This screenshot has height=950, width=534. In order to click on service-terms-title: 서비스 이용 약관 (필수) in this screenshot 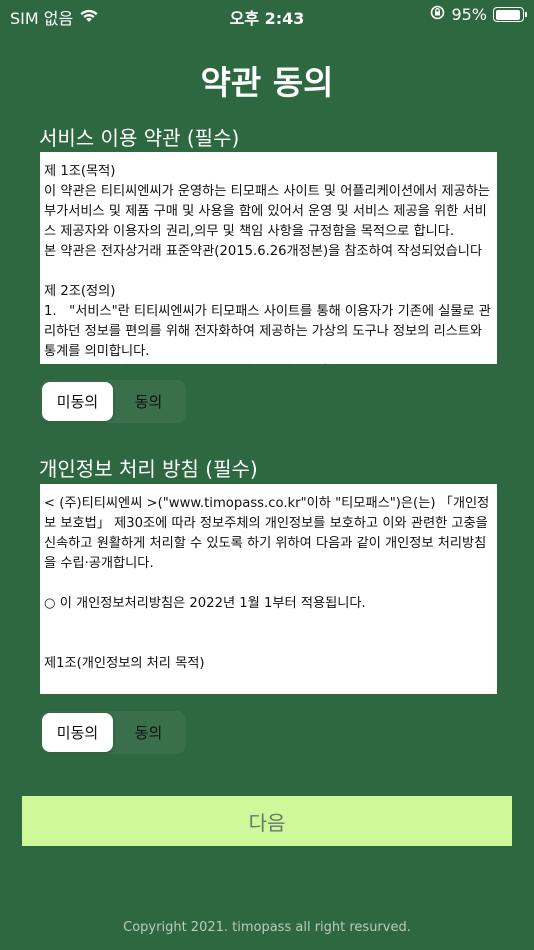, I will do `click(139, 138)`.